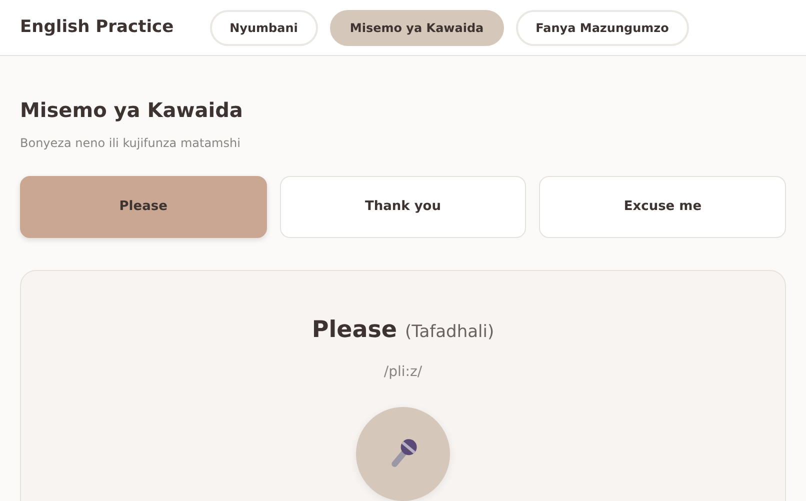 The width and height of the screenshot is (806, 501). I want to click on page-title: Misemo ya Kawaida, so click(132, 110).